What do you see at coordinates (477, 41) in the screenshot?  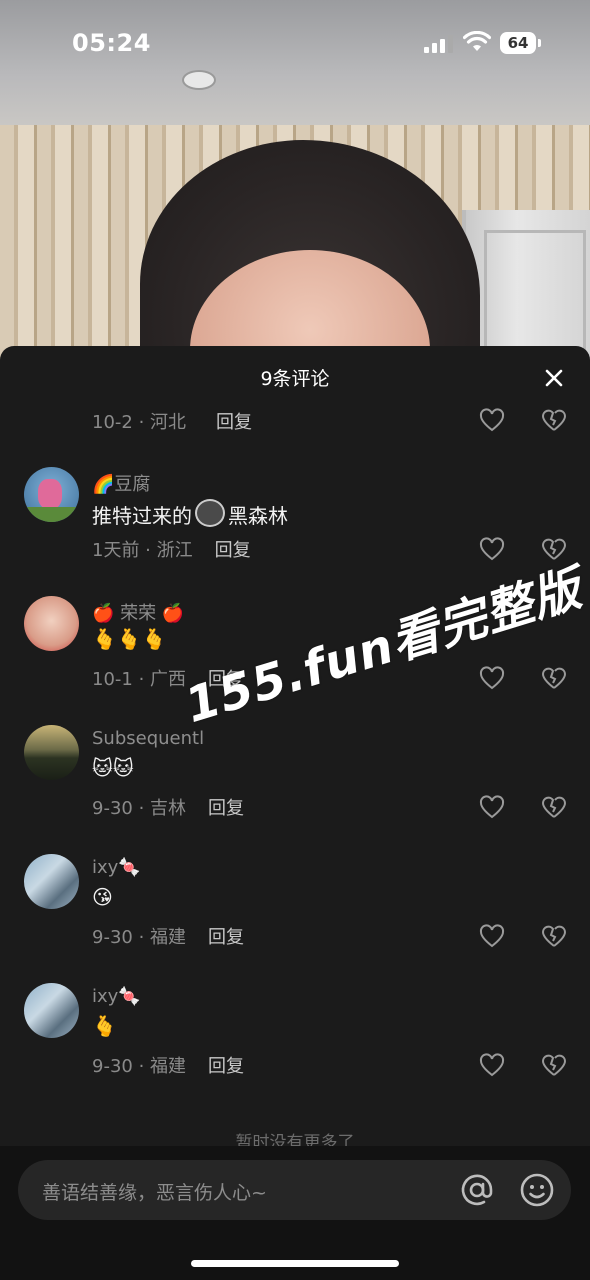 I see `wifi-icon` at bounding box center [477, 41].